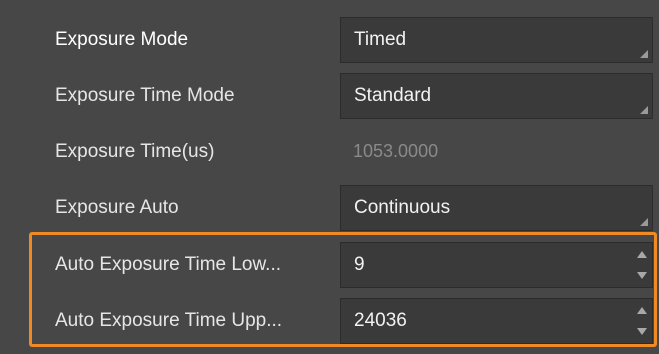 Image resolution: width=659 pixels, height=354 pixels. I want to click on dropdown-value: Standard, so click(393, 95).